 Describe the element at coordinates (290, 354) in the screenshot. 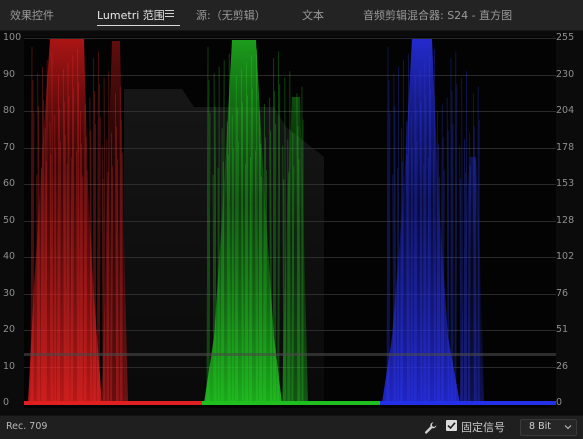

I see `luma-band` at that location.